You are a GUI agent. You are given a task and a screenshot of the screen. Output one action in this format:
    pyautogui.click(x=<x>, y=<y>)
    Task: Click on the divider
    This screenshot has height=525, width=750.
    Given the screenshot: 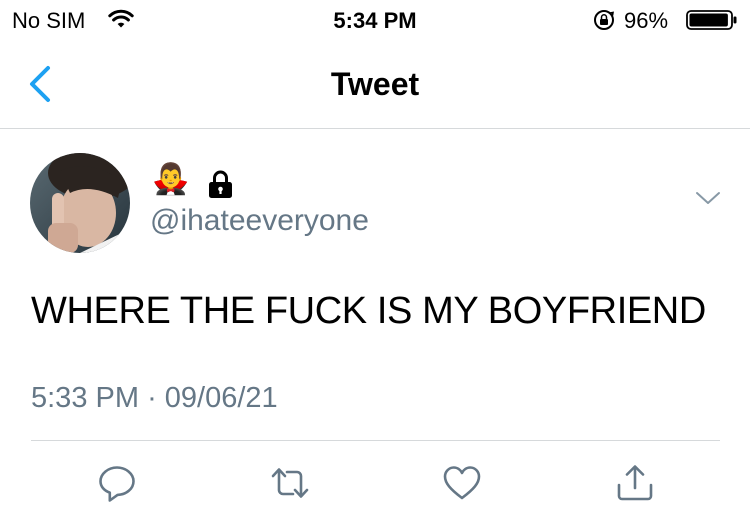 What is the action you would take?
    pyautogui.click(x=375, y=440)
    